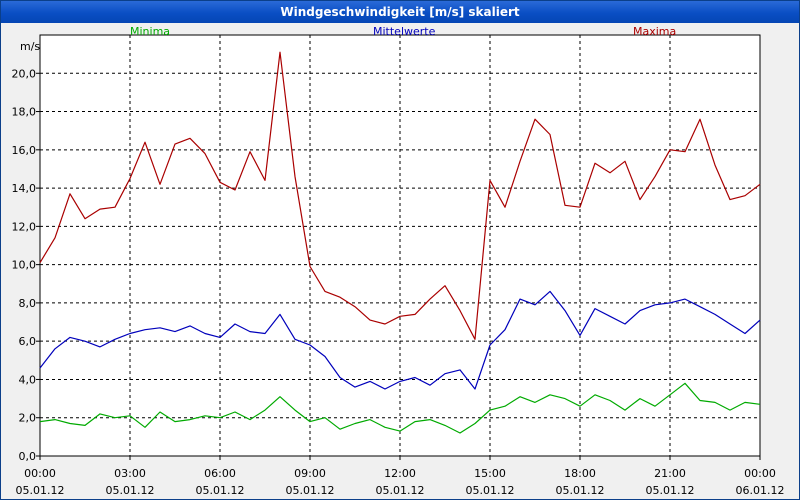  What do you see at coordinates (670, 473) in the screenshot?
I see `x-tick-time: 21:00` at bounding box center [670, 473].